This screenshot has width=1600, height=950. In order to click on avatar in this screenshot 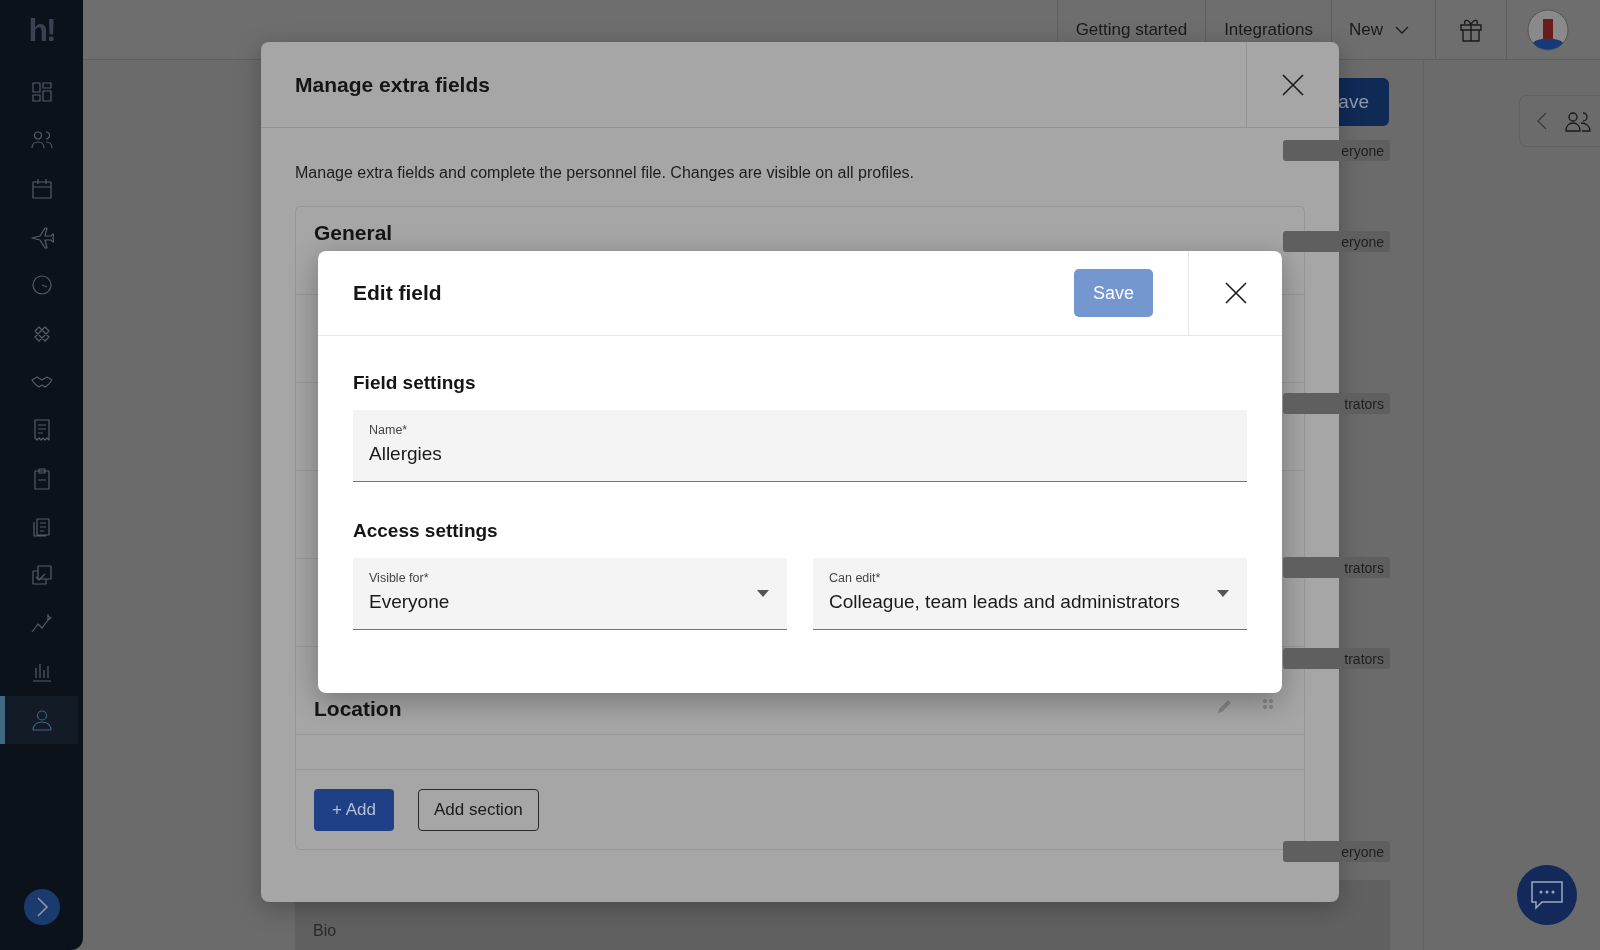, I will do `click(1548, 29)`.